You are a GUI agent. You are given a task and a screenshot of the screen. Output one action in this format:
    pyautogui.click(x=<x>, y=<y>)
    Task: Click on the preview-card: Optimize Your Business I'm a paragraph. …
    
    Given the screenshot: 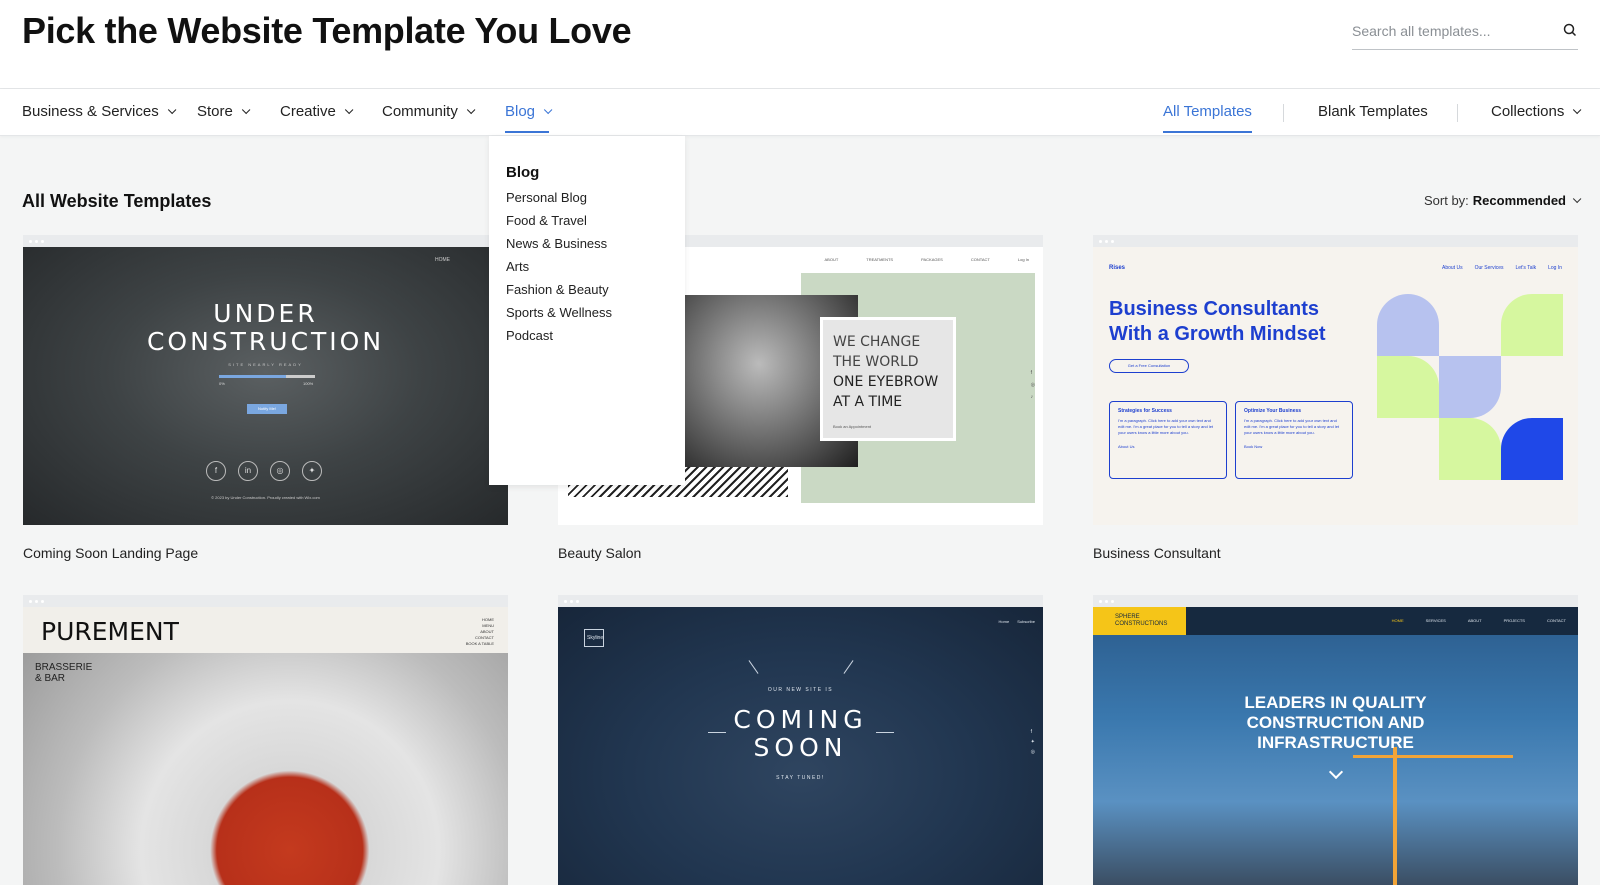 What is the action you would take?
    pyautogui.click(x=1294, y=440)
    